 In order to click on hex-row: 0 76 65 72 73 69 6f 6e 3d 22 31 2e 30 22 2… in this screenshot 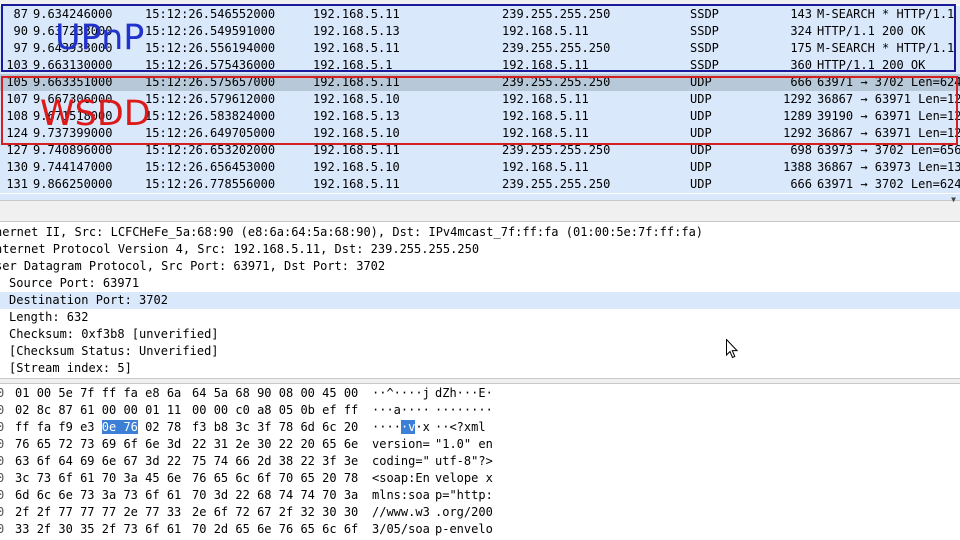, I will do `click(480, 444)`.